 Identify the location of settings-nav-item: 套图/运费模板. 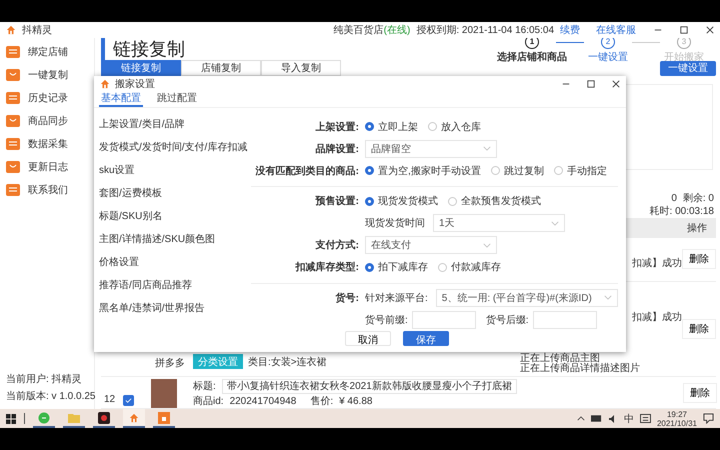
(175, 192).